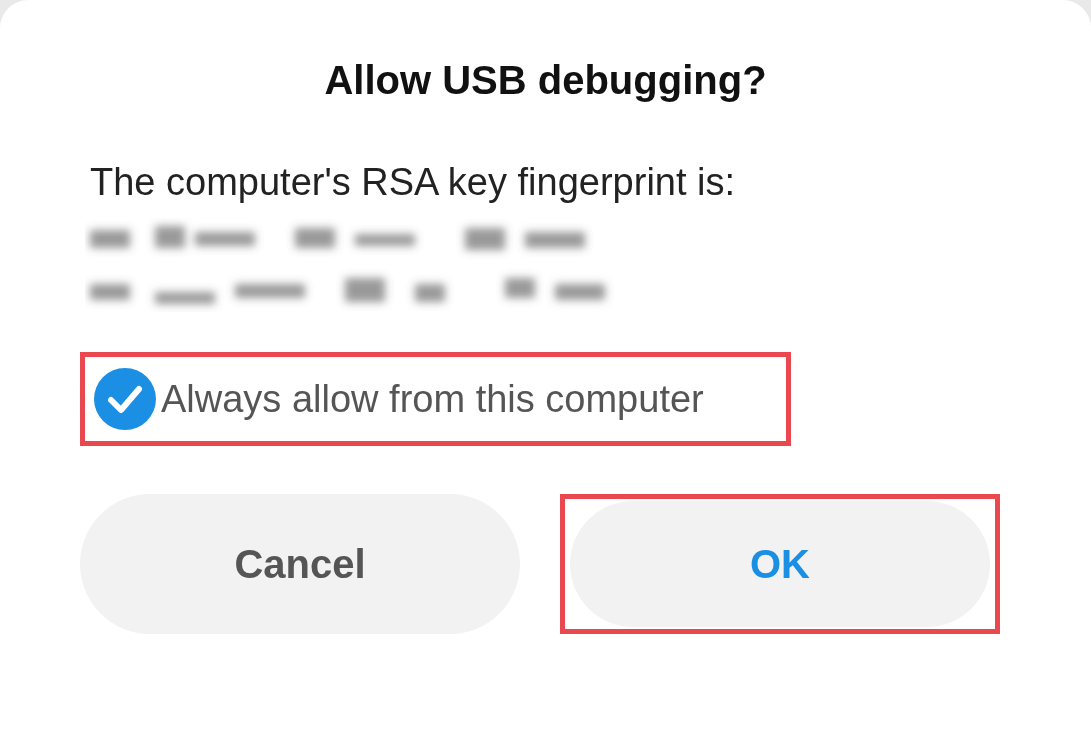 The width and height of the screenshot is (1091, 748). Describe the element at coordinates (413, 182) in the screenshot. I see `message-text: The computer's RSA key fingerprint is:` at that location.